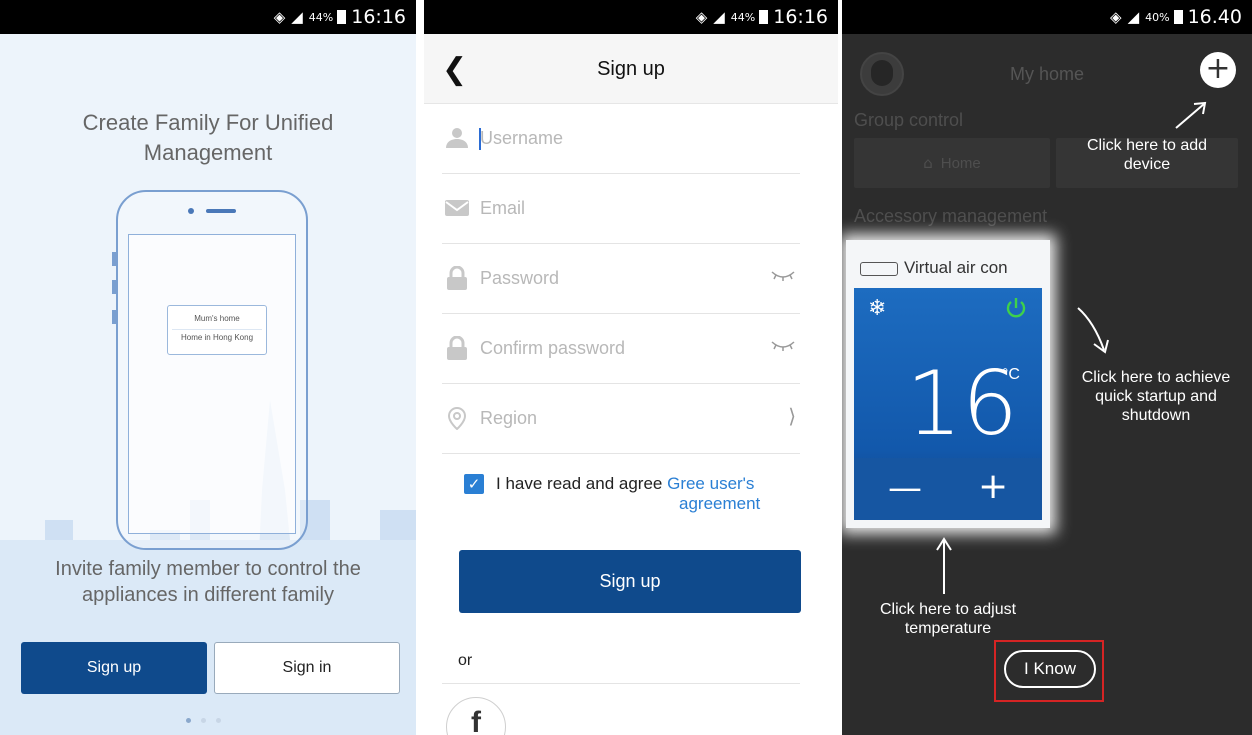 This screenshot has height=735, width=1252. What do you see at coordinates (621, 279) in the screenshot?
I see `password-field: Password` at bounding box center [621, 279].